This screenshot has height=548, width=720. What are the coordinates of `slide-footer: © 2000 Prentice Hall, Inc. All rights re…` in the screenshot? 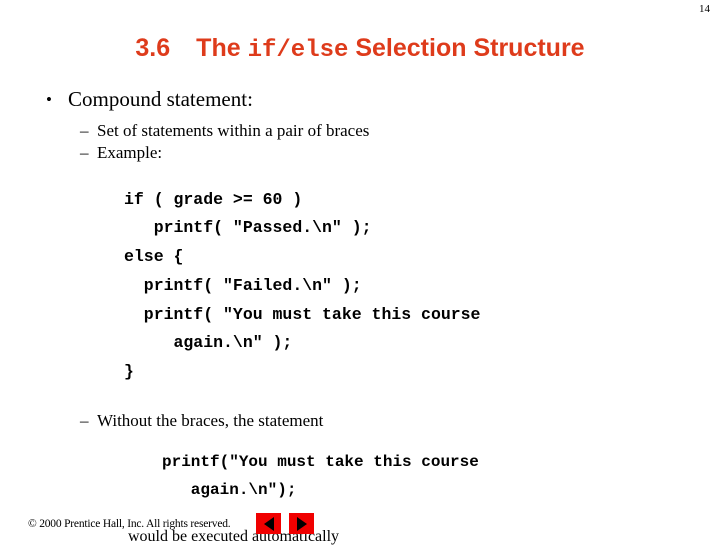 It's located at (171, 523).